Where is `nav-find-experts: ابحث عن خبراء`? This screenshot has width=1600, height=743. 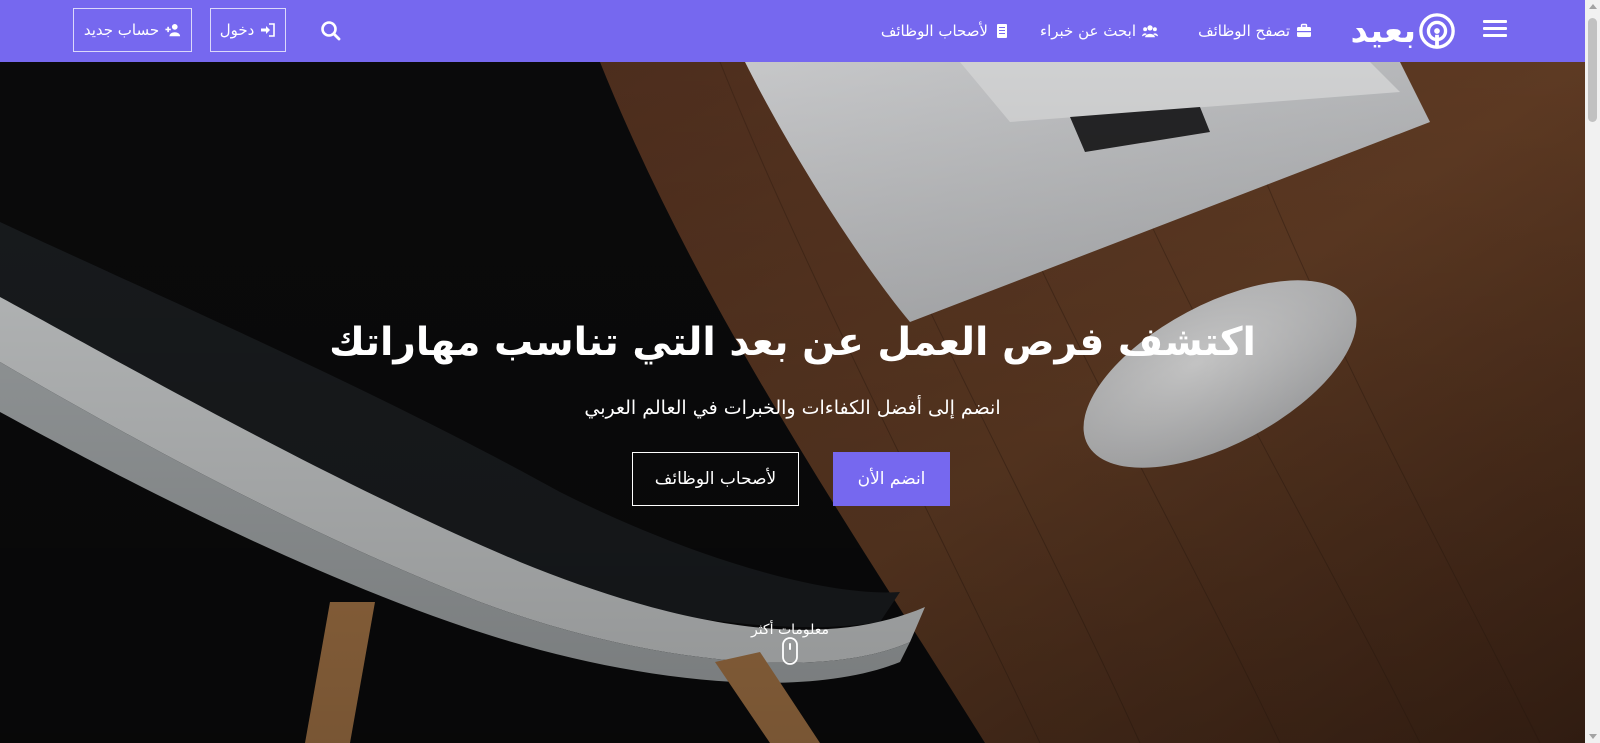 nav-find-experts: ابحث عن خبراء is located at coordinates (1099, 31).